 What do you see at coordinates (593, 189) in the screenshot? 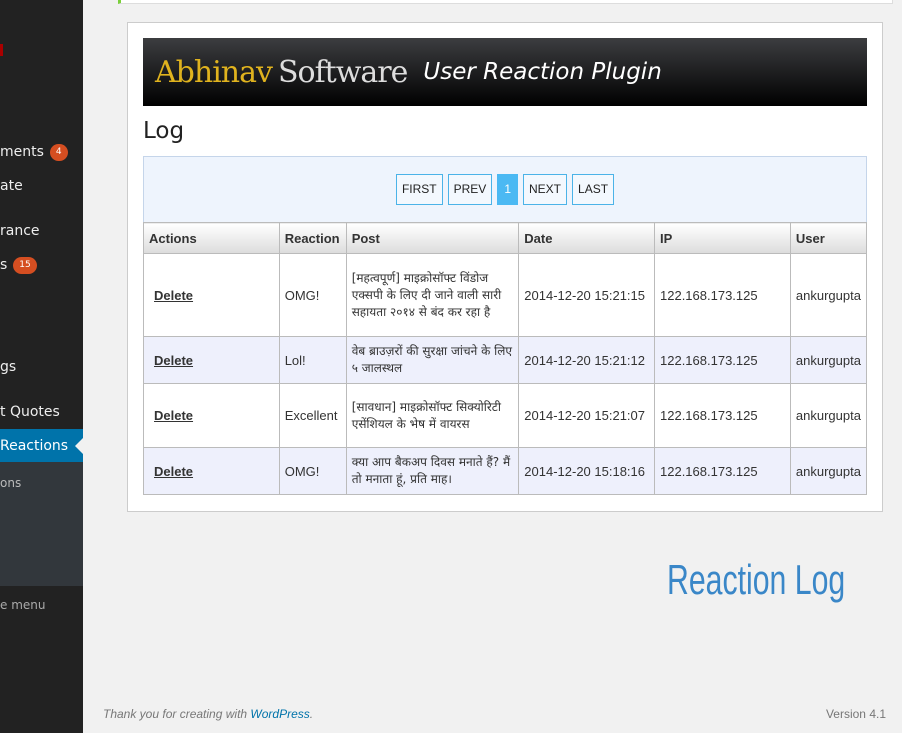
I see `last-page-button: LAST` at bounding box center [593, 189].